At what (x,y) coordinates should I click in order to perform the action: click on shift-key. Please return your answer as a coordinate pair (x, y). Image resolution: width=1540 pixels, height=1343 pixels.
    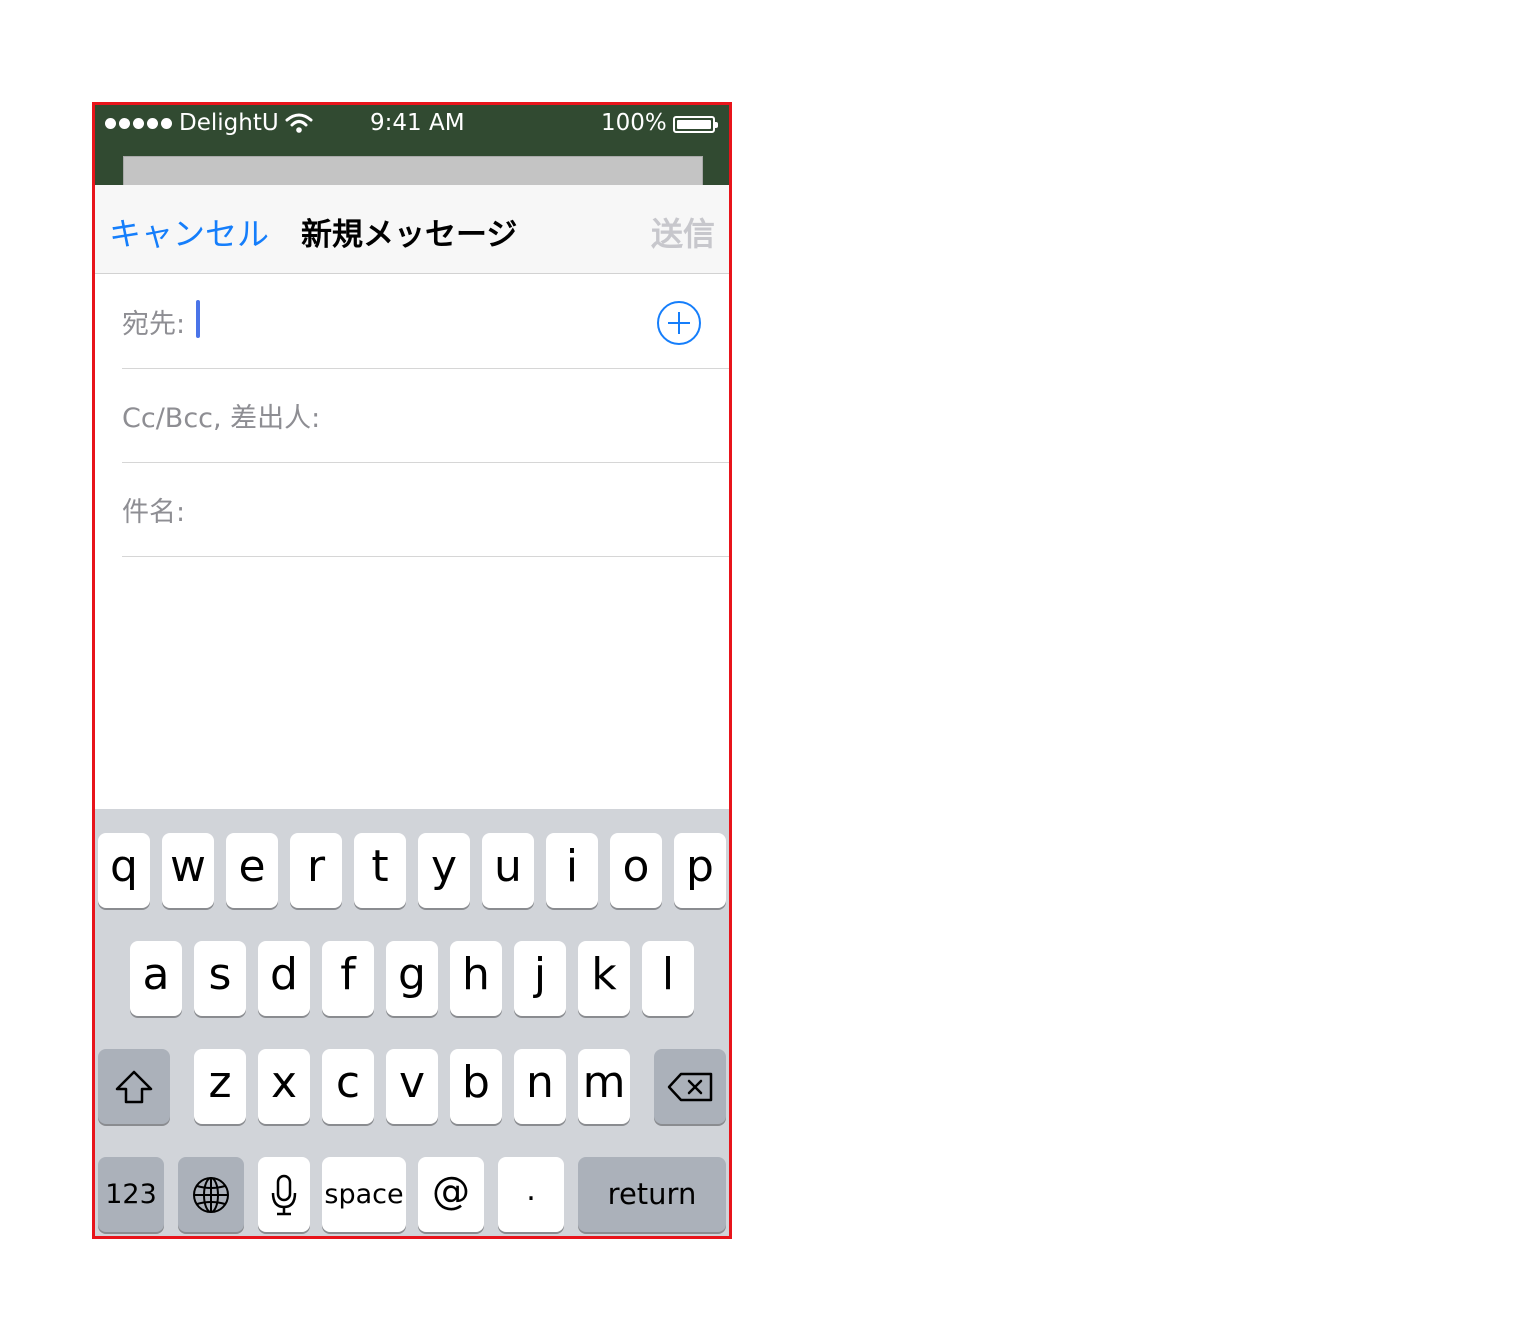
    Looking at the image, I should click on (134, 1086).